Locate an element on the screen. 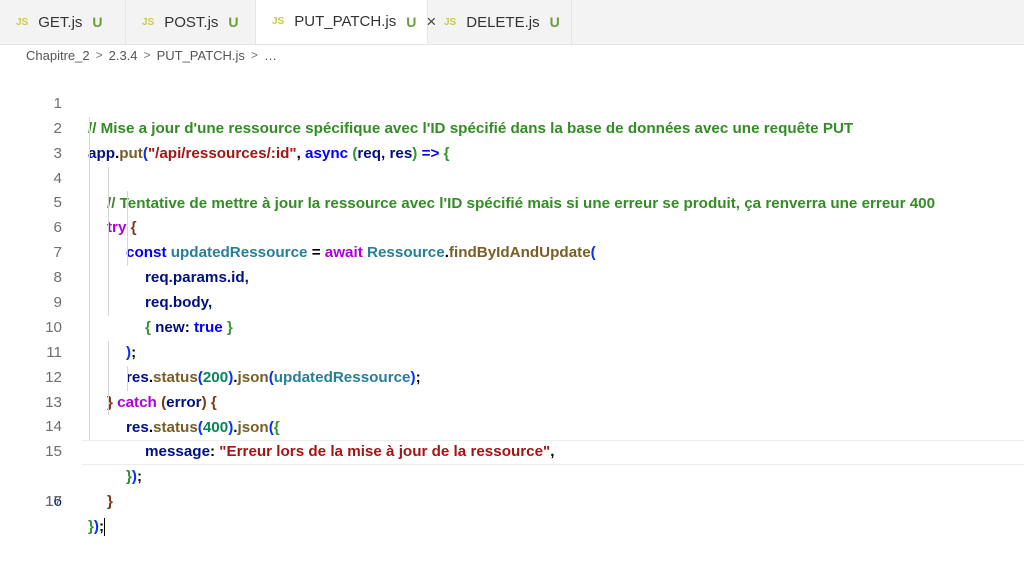 The height and width of the screenshot is (565, 1024). code-punctuation: }); is located at coordinates (97, 527).